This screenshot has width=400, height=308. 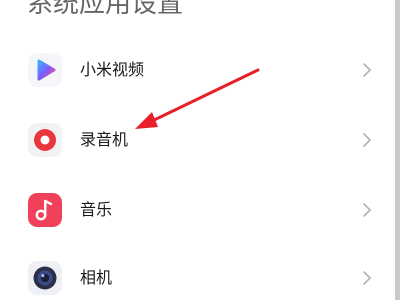 What do you see at coordinates (45, 278) in the screenshot?
I see `camera-icon` at bounding box center [45, 278].